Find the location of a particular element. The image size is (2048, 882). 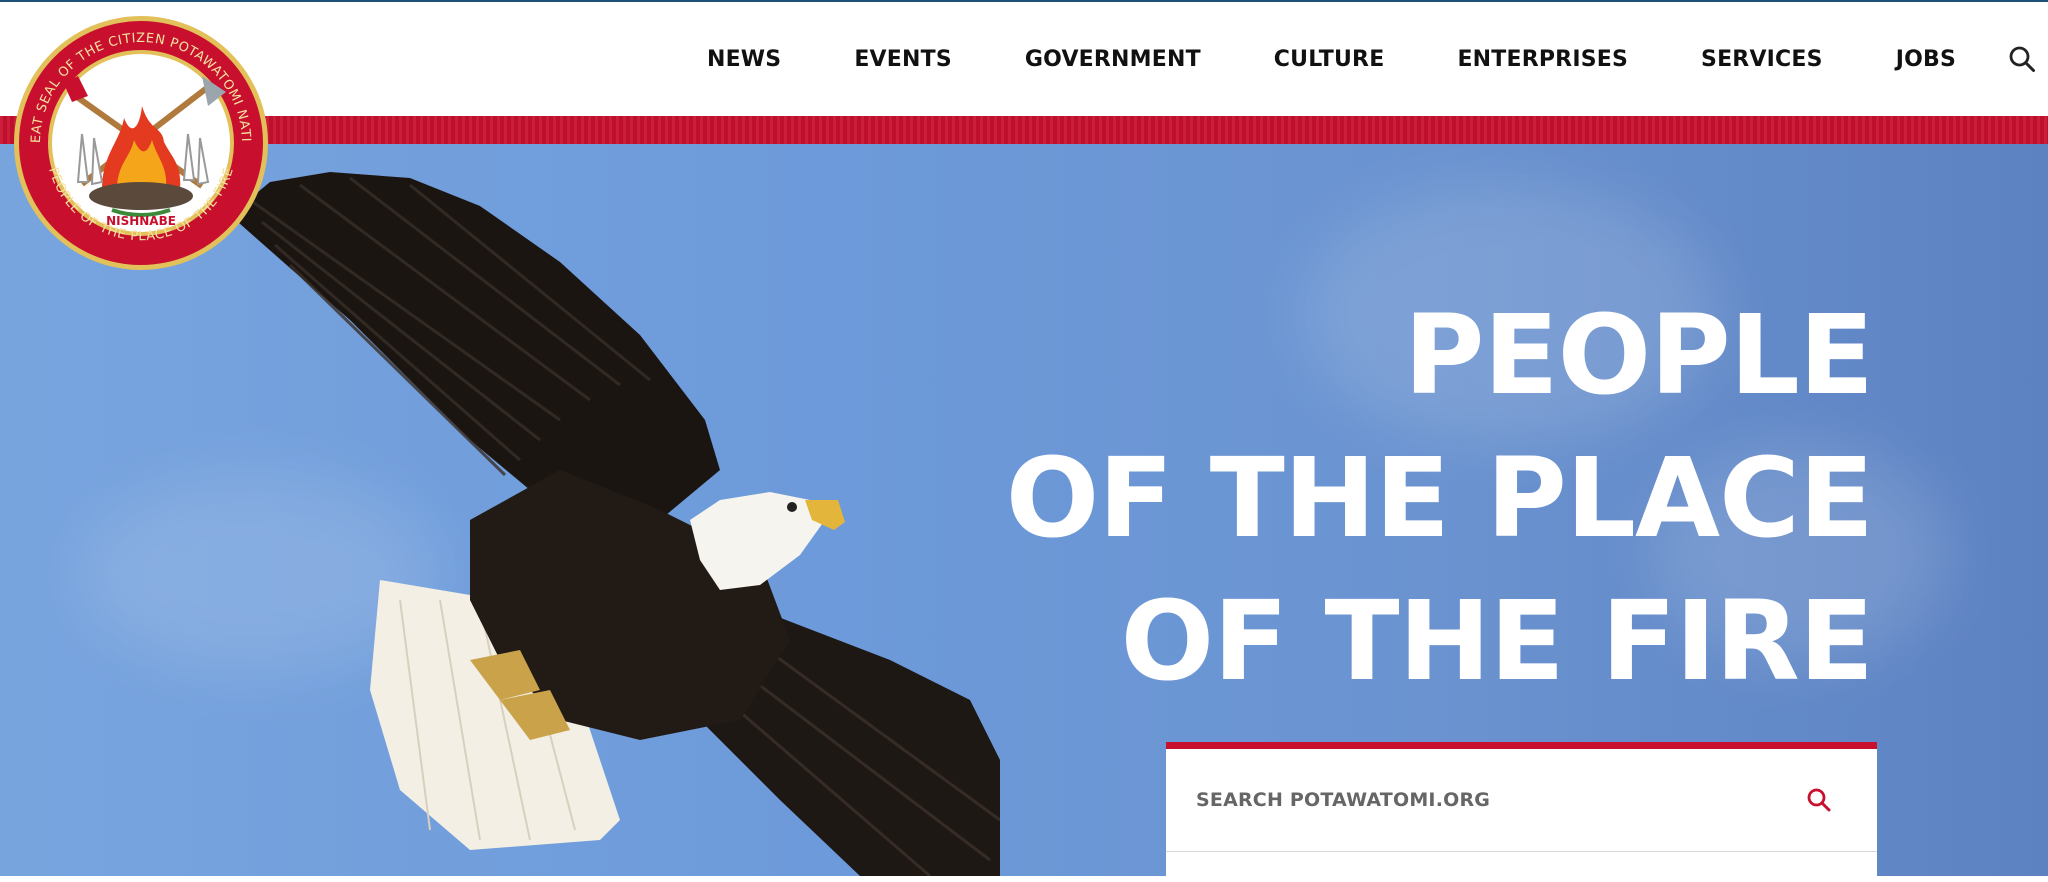

site-search-card is located at coordinates (1521, 812).